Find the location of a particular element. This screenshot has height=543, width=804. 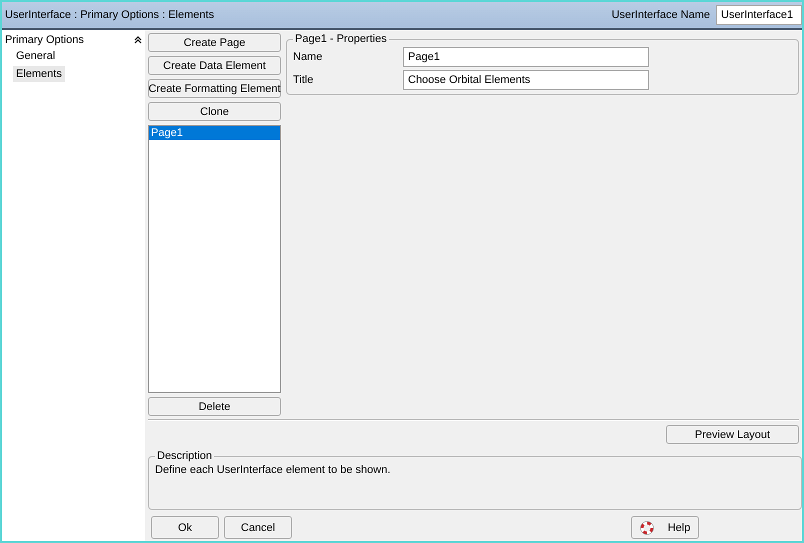

name-label: UserInterface Name is located at coordinates (661, 15).